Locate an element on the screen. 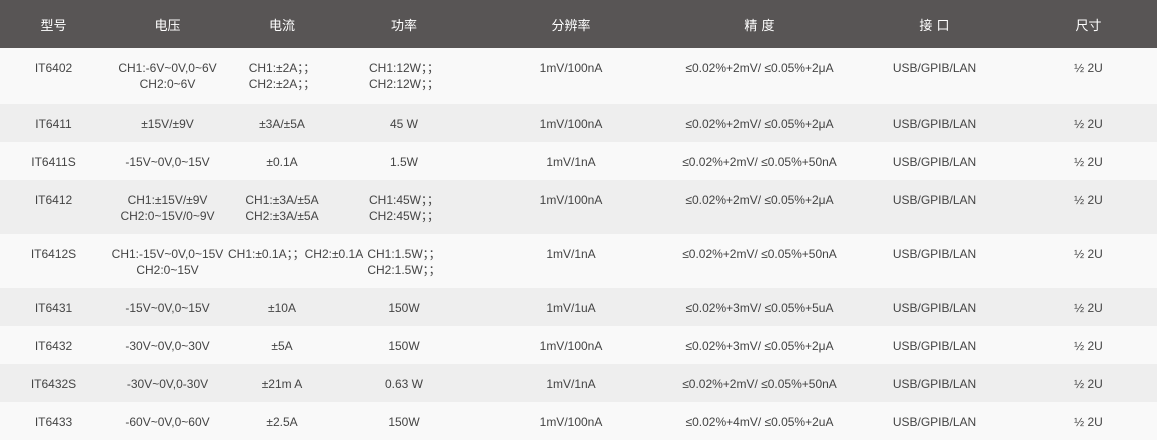 This screenshot has width=1157, height=440. cell-model: IT6433 is located at coordinates (53, 422).